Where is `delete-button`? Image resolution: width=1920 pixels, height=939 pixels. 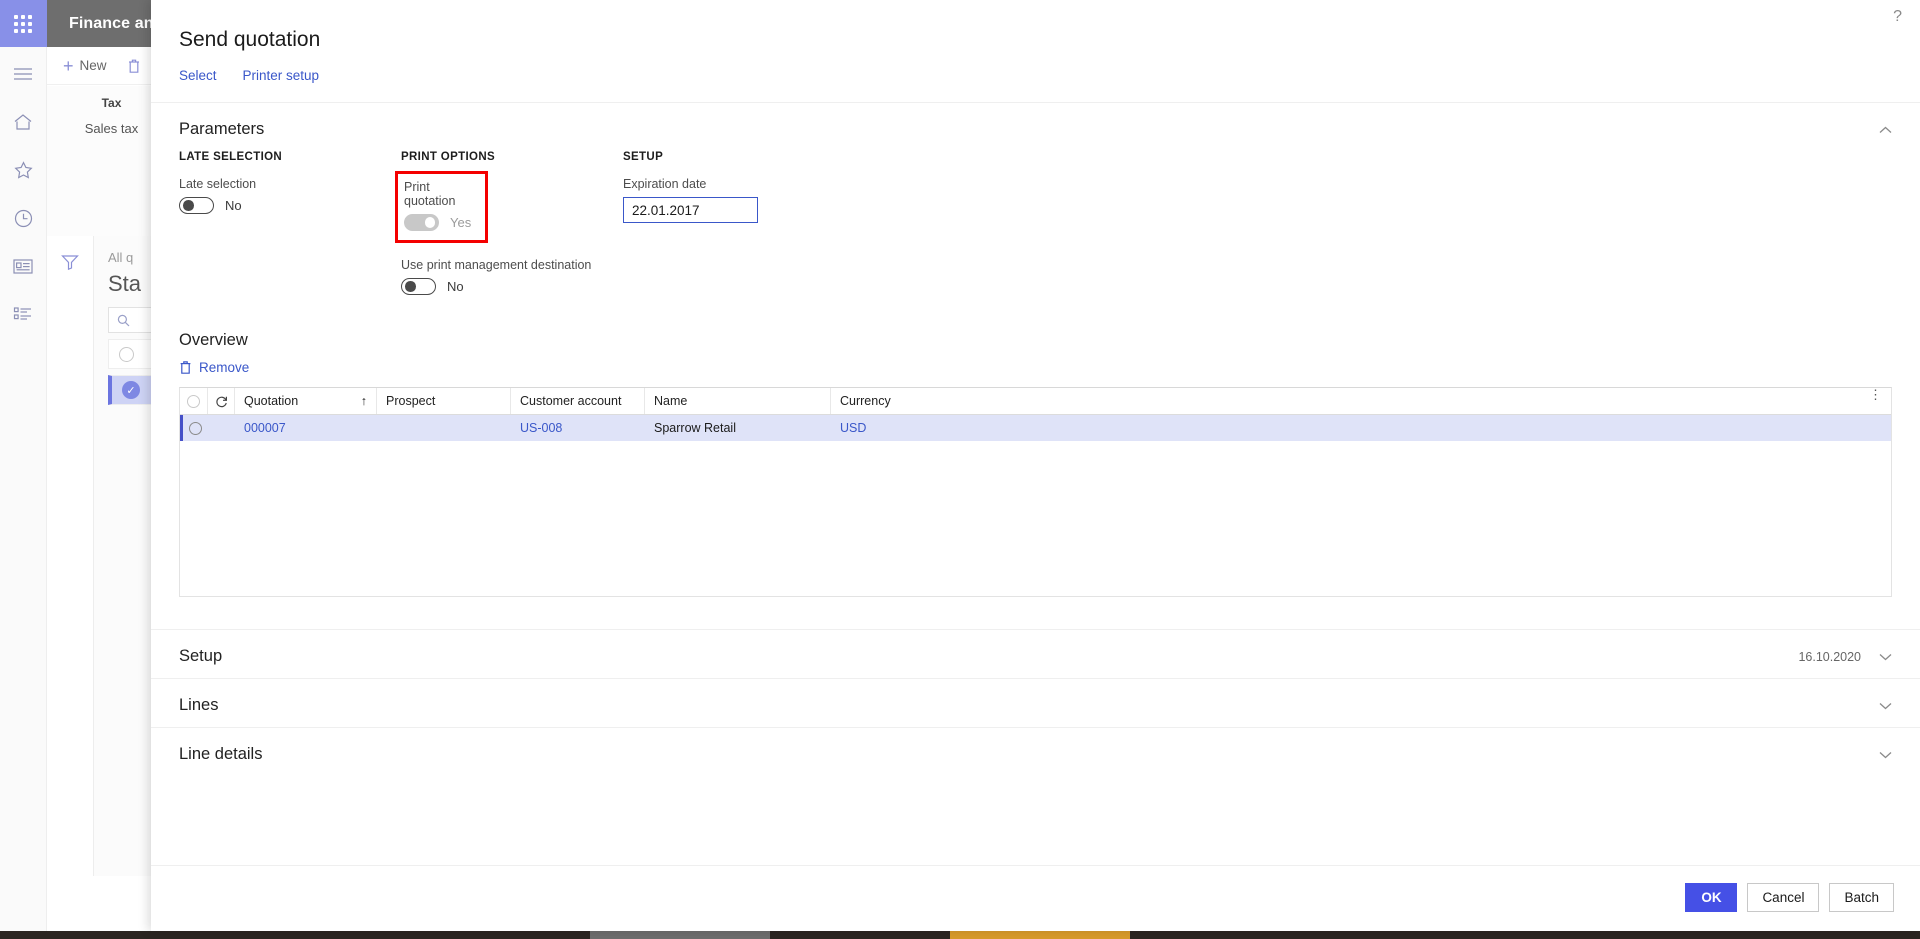
delete-button is located at coordinates (134, 66).